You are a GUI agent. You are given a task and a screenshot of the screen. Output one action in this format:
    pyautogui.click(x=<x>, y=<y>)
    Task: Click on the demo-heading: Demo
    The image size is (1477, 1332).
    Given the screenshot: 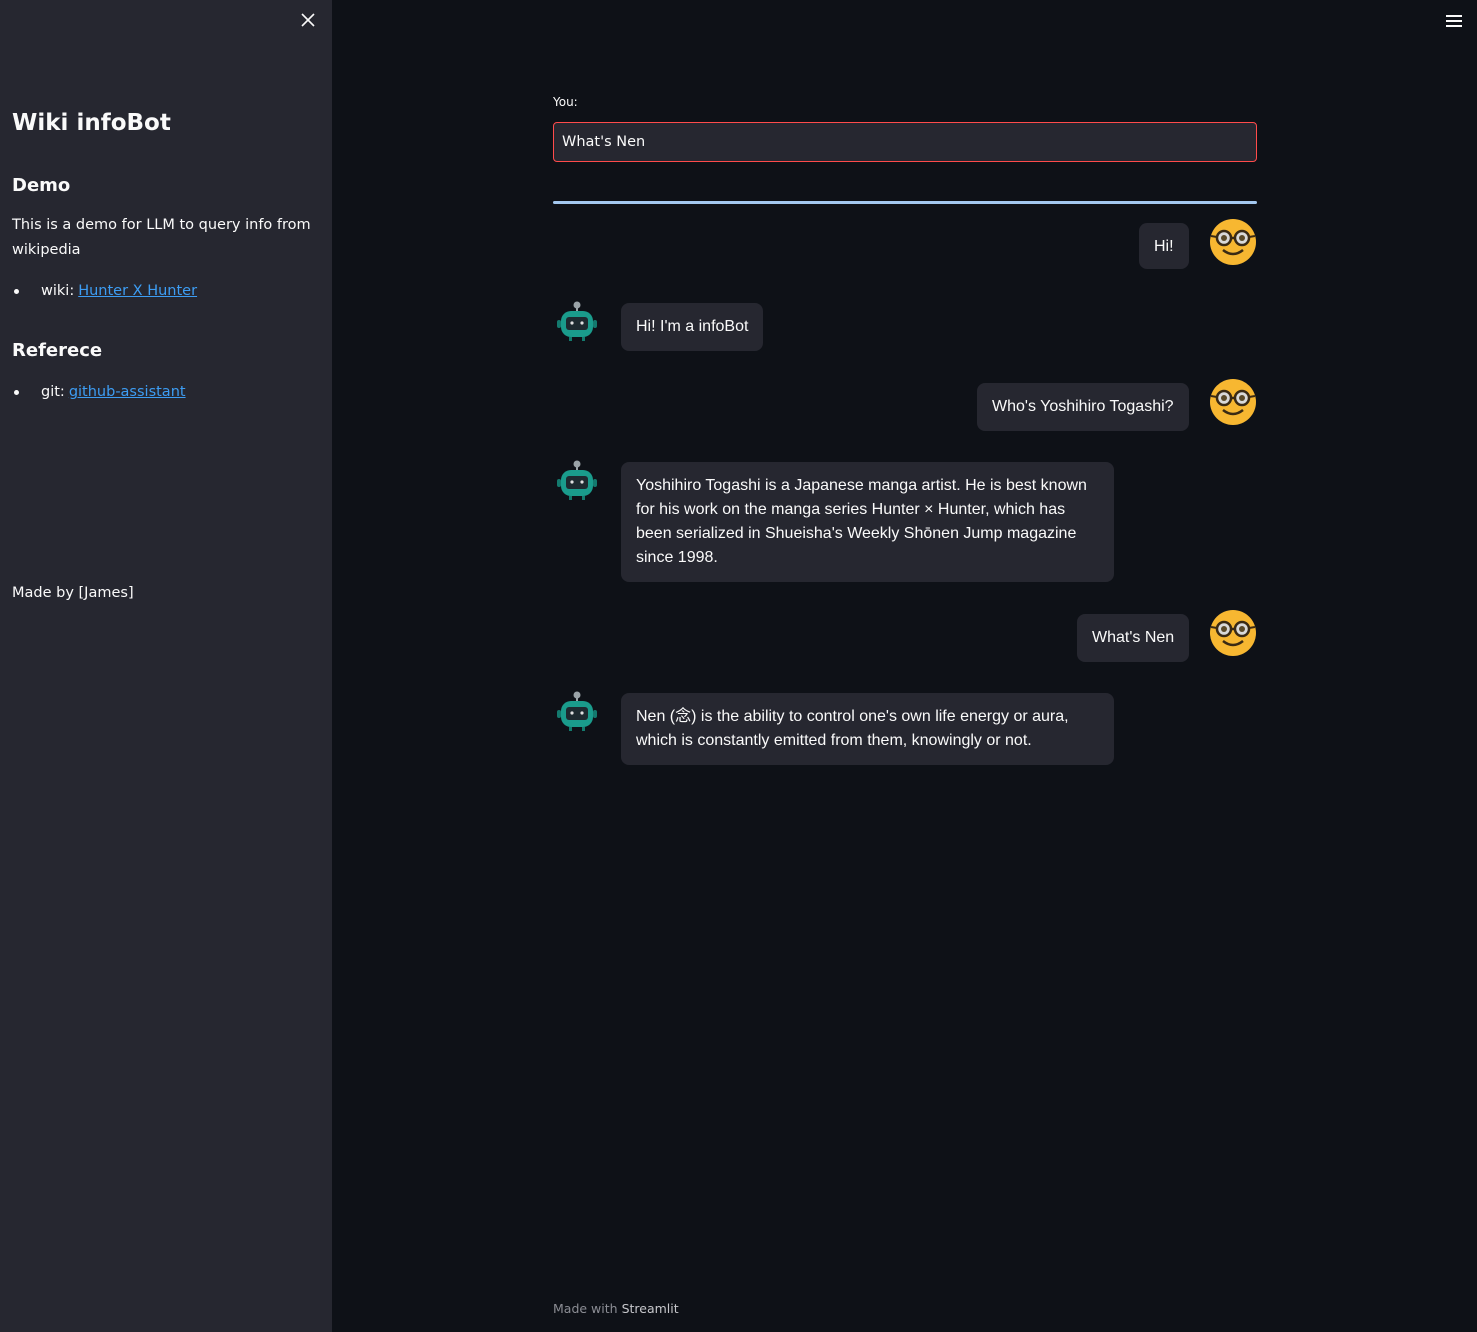 What is the action you would take?
    pyautogui.click(x=41, y=185)
    